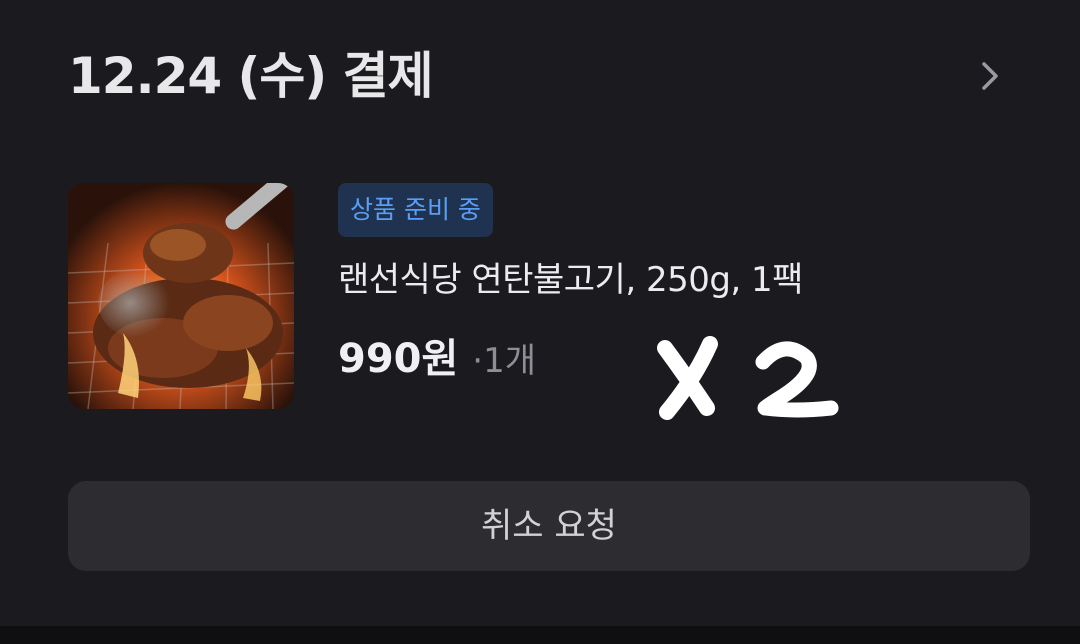 The image size is (1080, 644). Describe the element at coordinates (544, 76) in the screenshot. I see `order-header: 12.24 (수) 결제` at that location.